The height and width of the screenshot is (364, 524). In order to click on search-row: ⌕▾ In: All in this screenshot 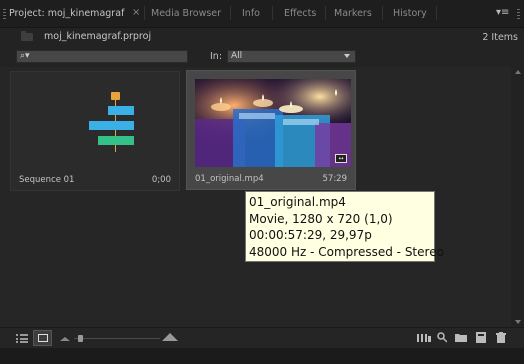, I will do `click(262, 56)`.